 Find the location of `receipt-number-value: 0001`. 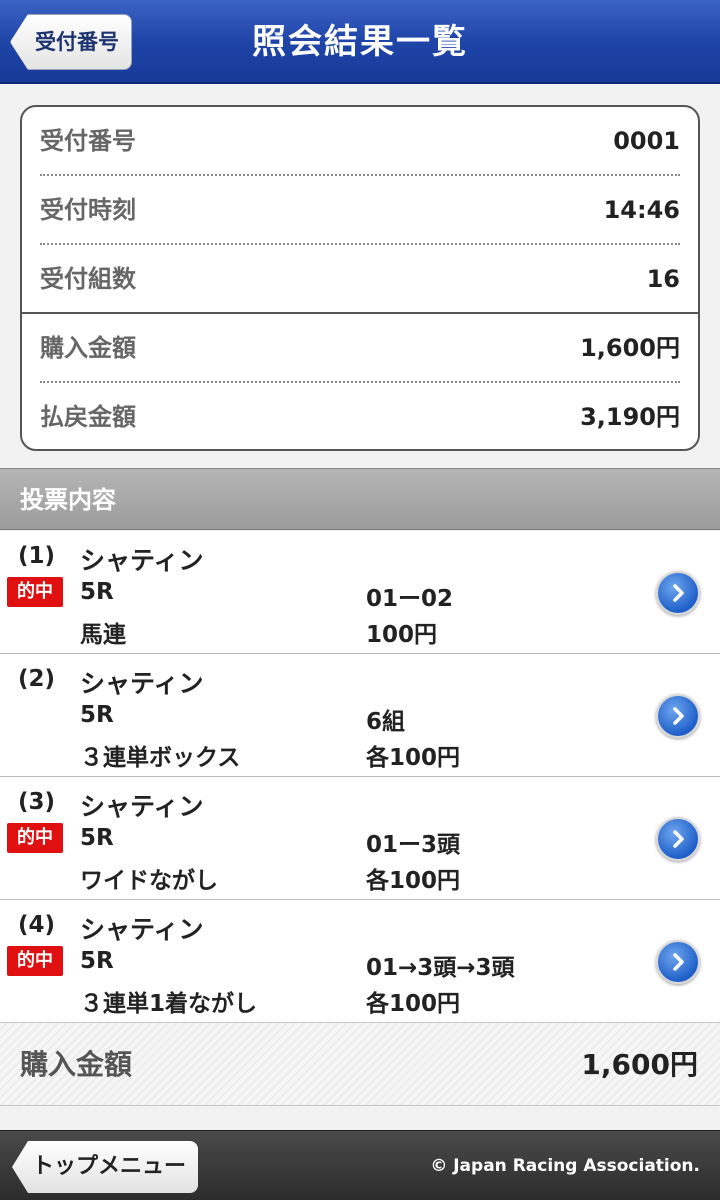

receipt-number-value: 0001 is located at coordinates (646, 141).